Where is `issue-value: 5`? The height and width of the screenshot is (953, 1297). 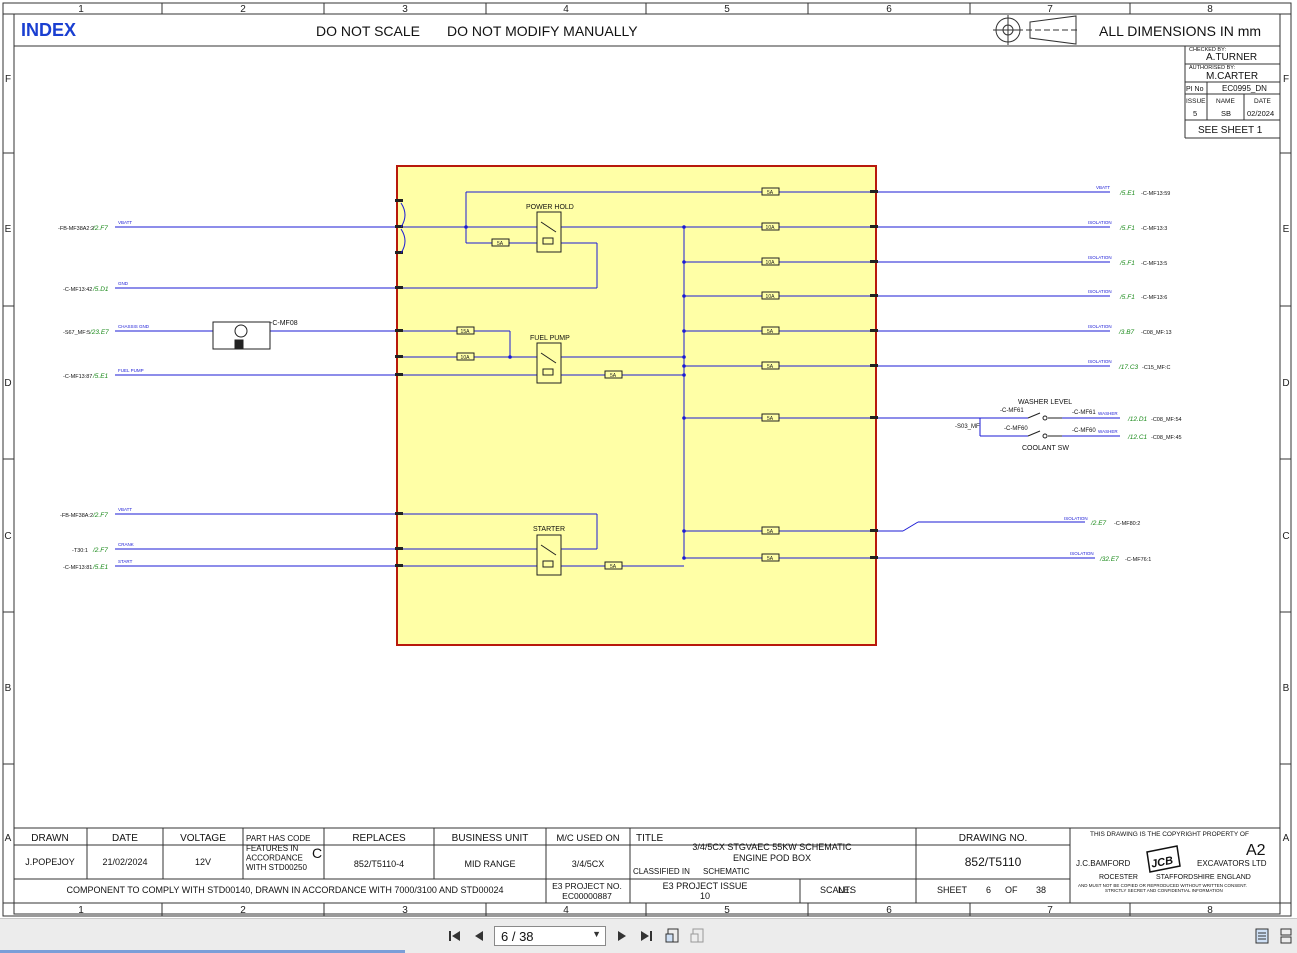 issue-value: 5 is located at coordinates (1195, 113).